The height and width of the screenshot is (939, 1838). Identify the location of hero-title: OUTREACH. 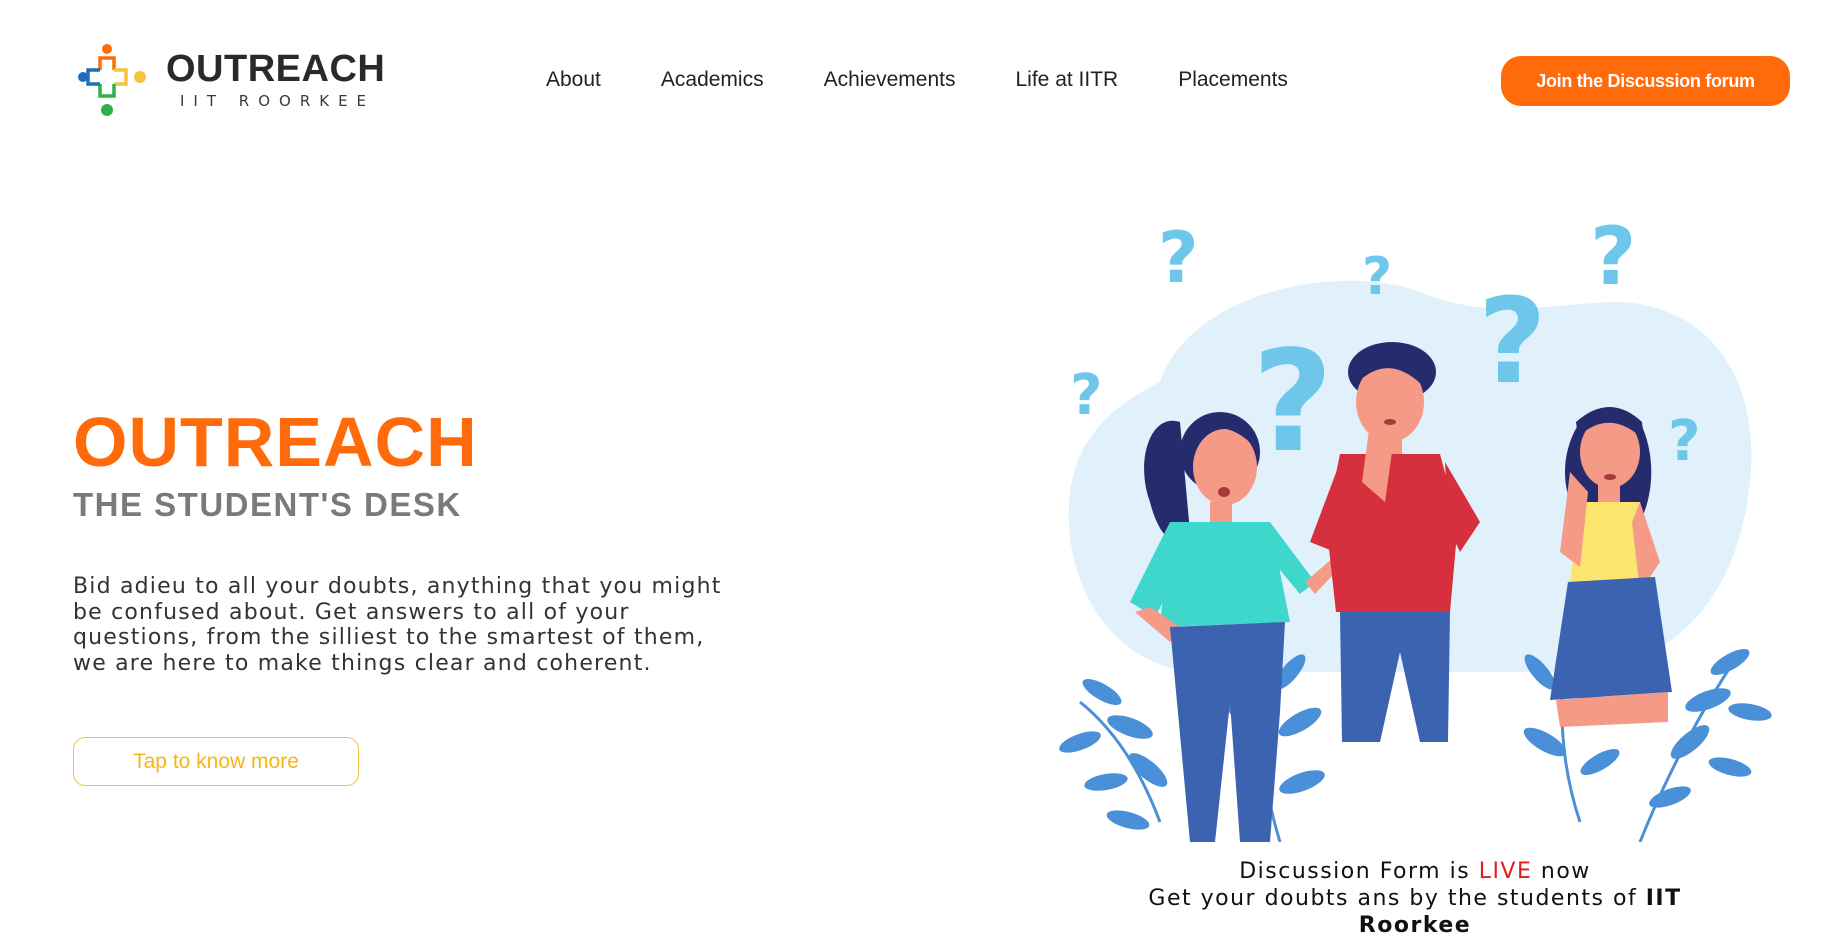
(275, 442).